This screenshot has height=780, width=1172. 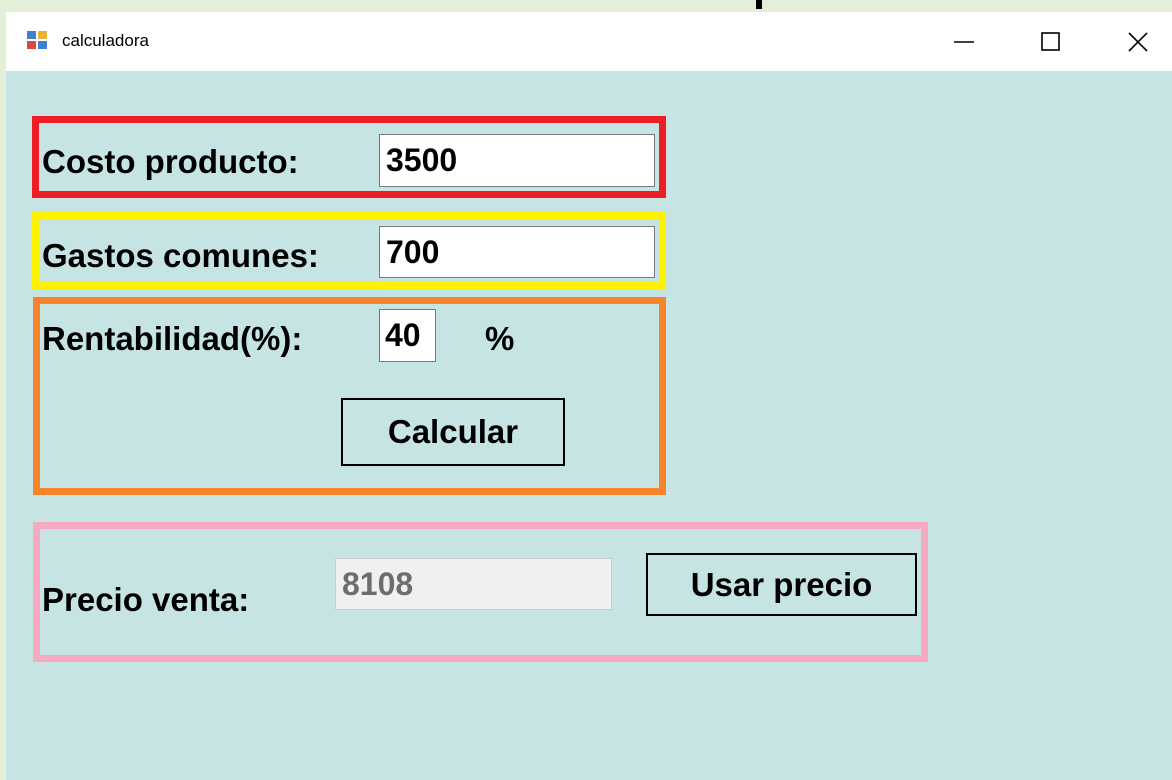 I want to click on window-title: calculadora, so click(x=105, y=40).